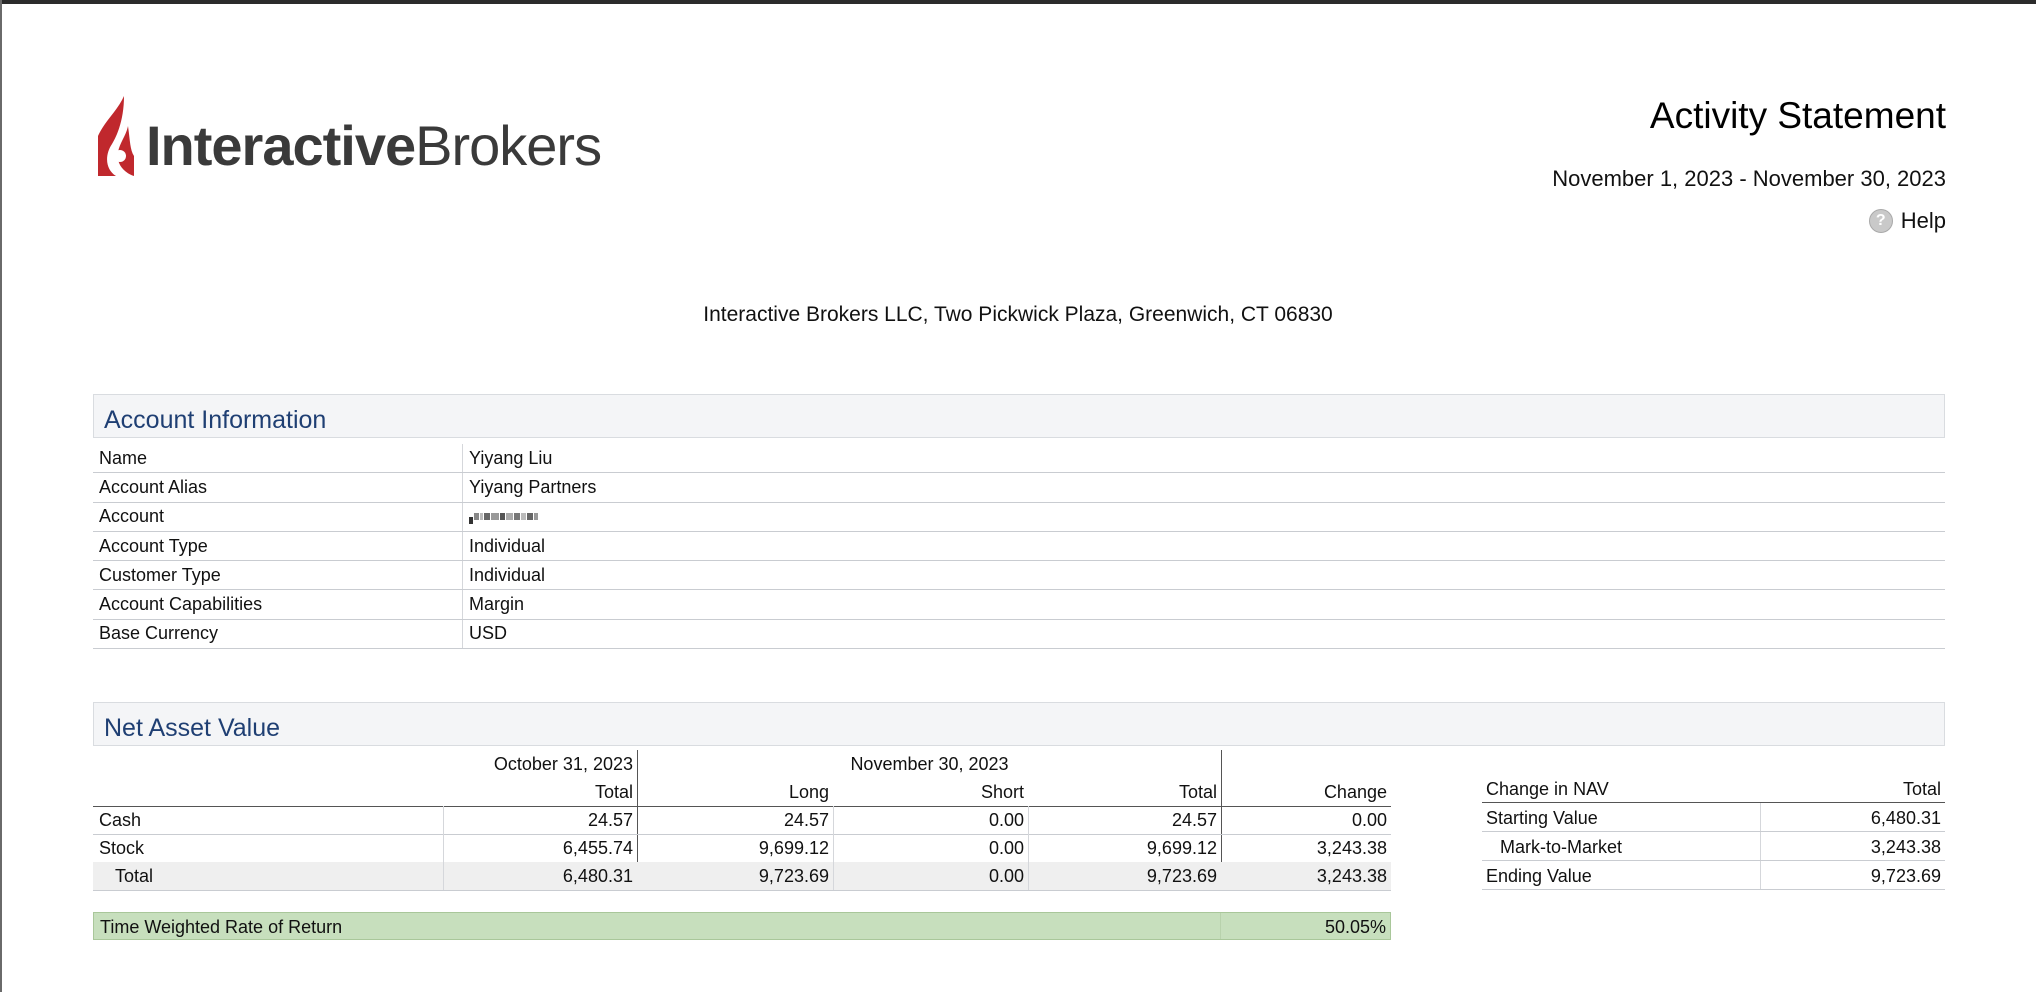  What do you see at coordinates (1713, 817) in the screenshot?
I see `table-row: Starting Value 6,480.31` at bounding box center [1713, 817].